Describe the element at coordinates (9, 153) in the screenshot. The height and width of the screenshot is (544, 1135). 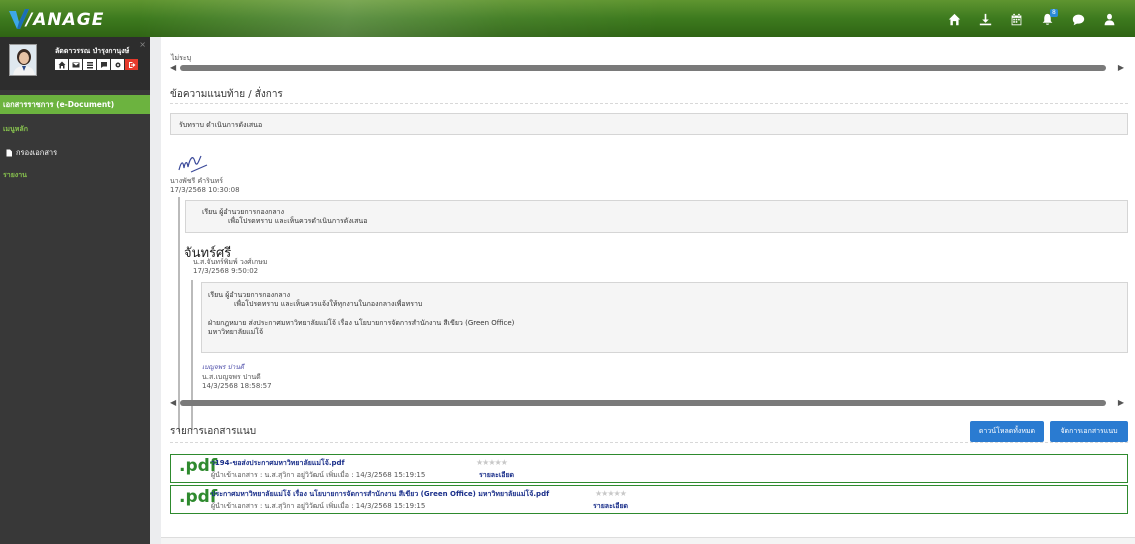
I see `document-icon` at that location.